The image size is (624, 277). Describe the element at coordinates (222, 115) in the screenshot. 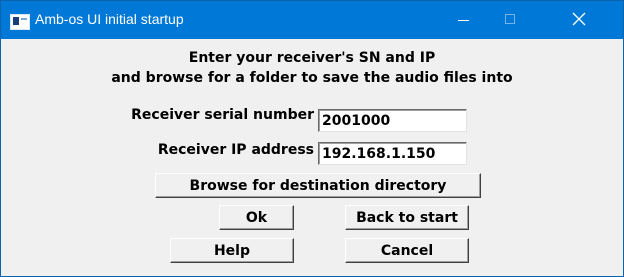

I see `serial-number-label: Receiver serial number` at that location.